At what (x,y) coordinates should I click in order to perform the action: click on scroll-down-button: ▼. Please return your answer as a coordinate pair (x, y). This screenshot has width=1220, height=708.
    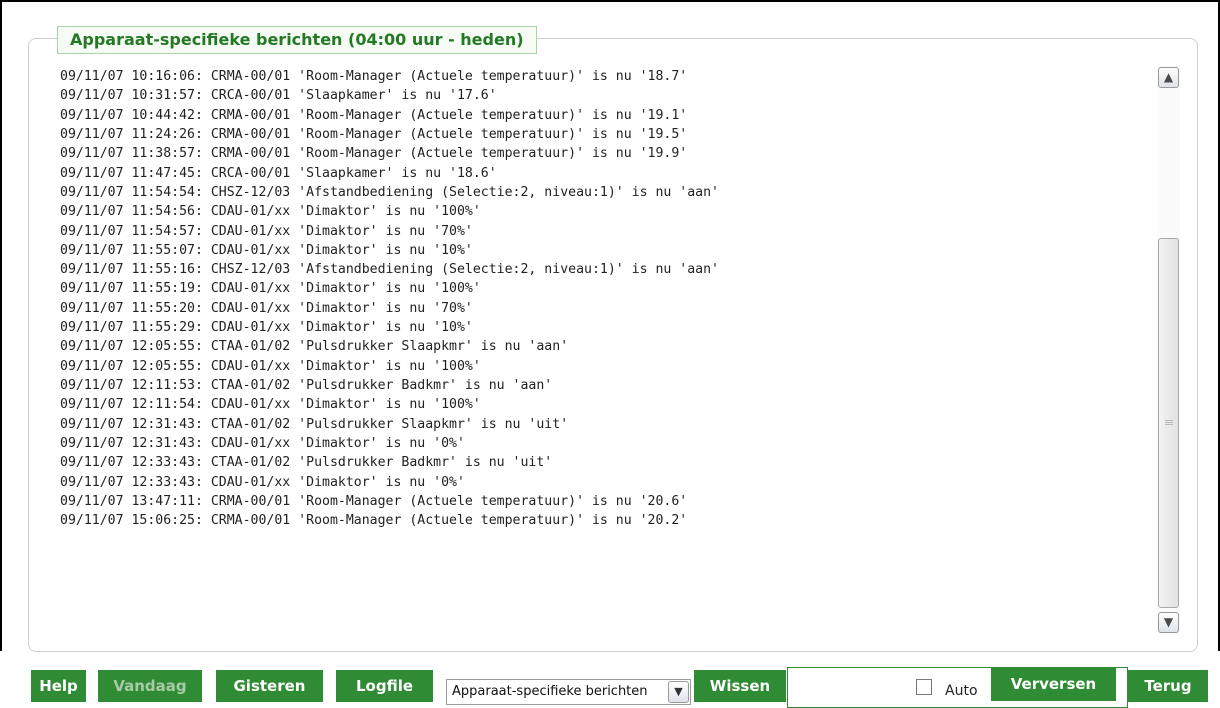
    Looking at the image, I should click on (1168, 622).